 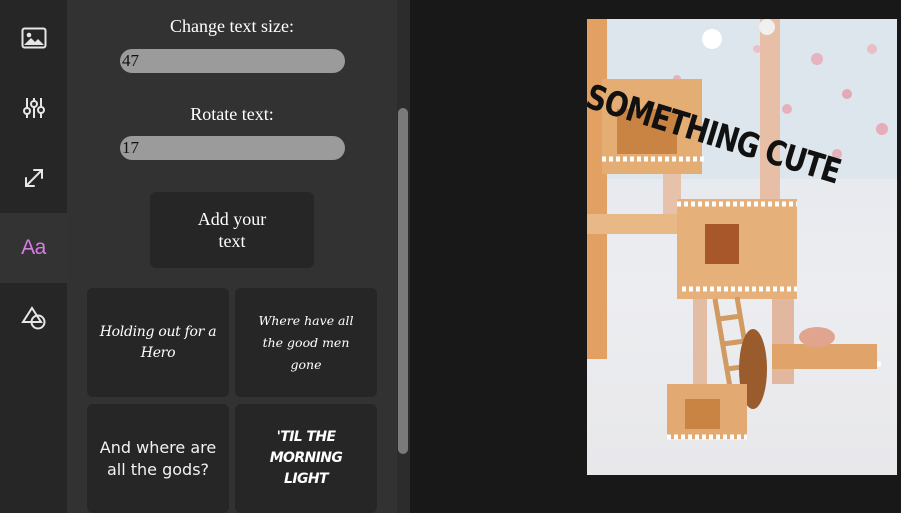 I want to click on text-preset-2: Where have all the good men gone, so click(x=306, y=342).